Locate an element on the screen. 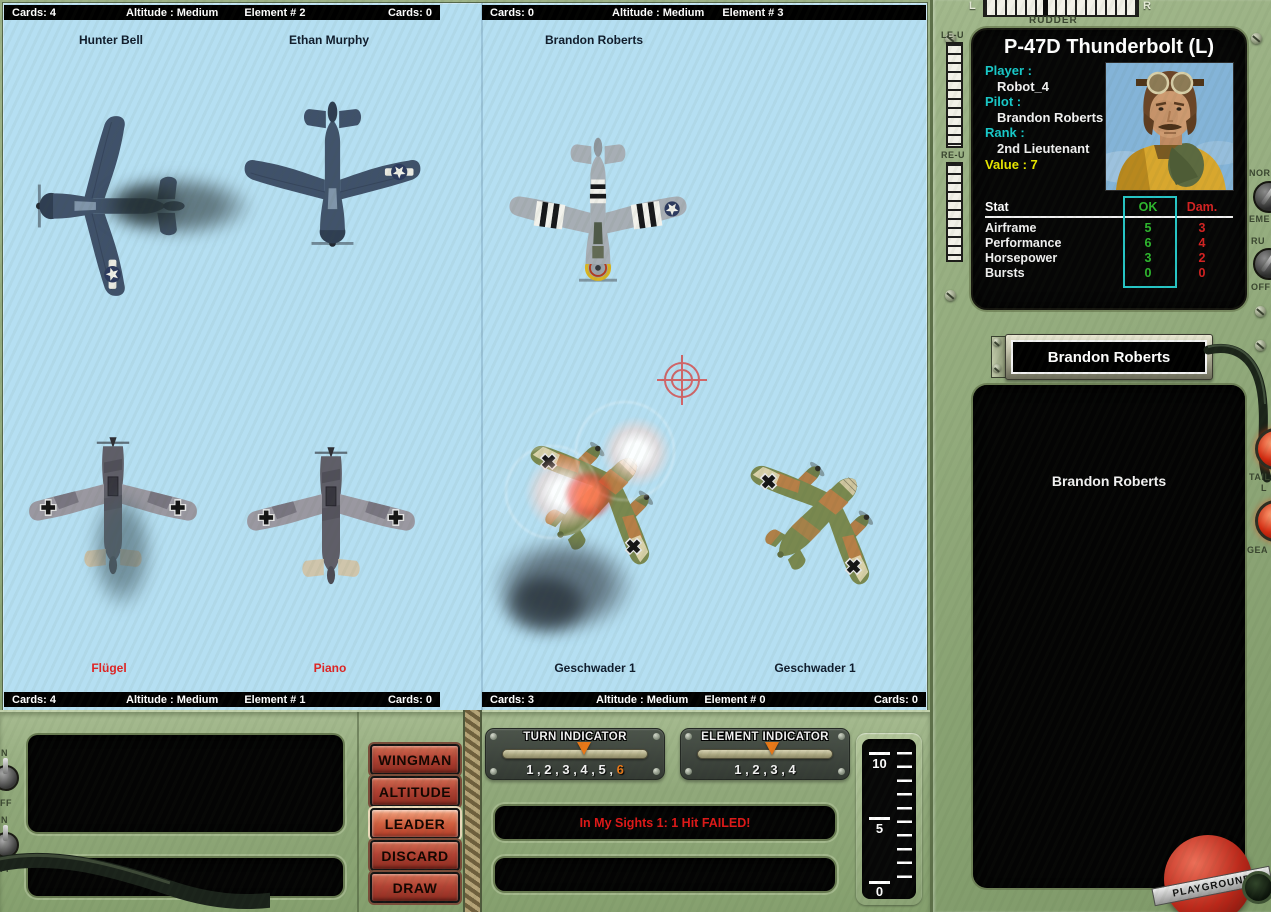 This screenshot has height=912, width=1271. wingman-button: WINGMAN is located at coordinates (415, 759).